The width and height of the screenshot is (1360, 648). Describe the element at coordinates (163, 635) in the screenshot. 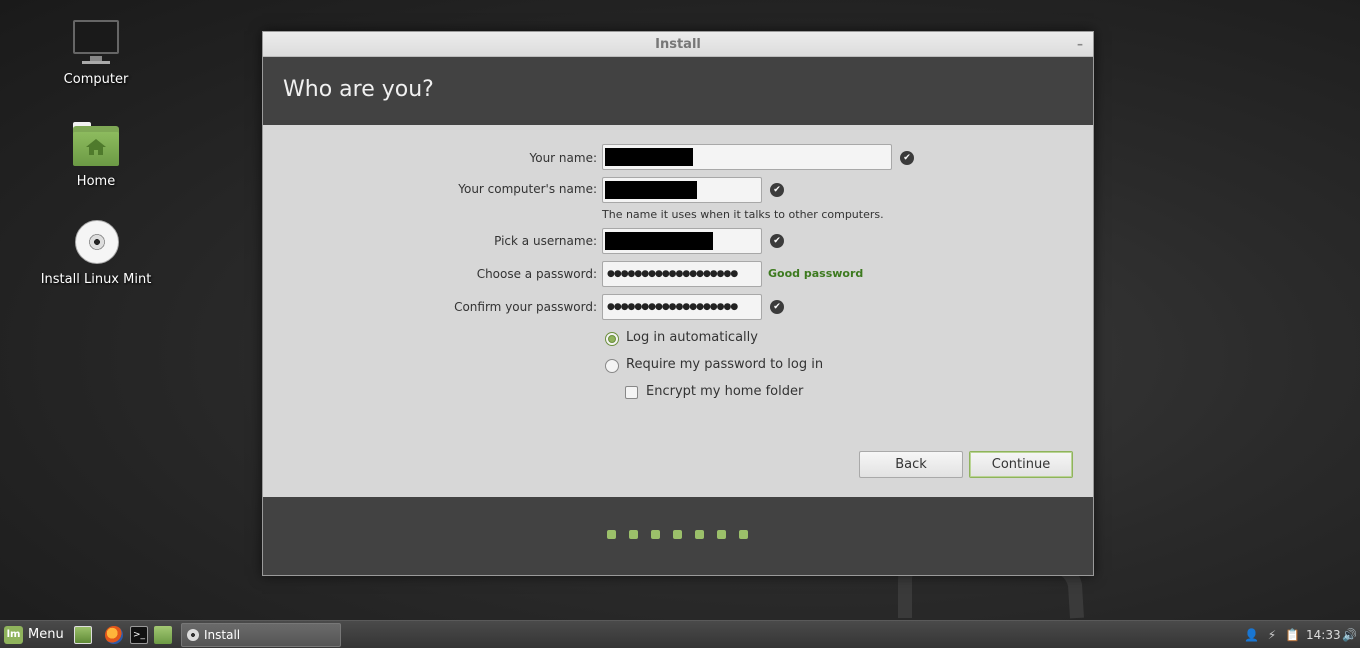

I see `files-folder-icon` at that location.